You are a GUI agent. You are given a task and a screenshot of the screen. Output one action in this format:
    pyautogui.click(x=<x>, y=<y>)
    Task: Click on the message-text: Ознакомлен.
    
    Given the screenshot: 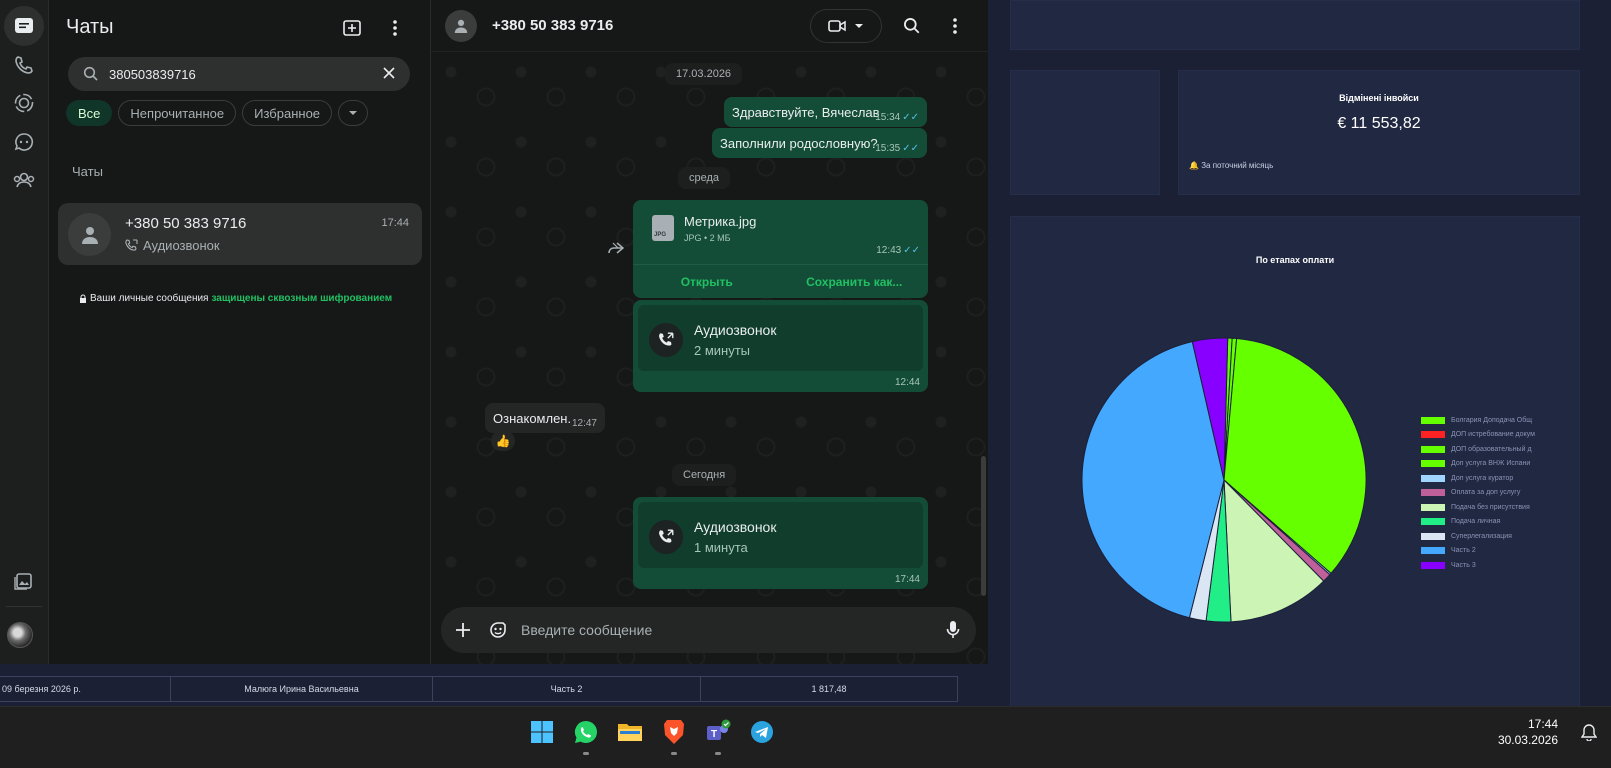 What is the action you would take?
    pyautogui.click(x=532, y=418)
    